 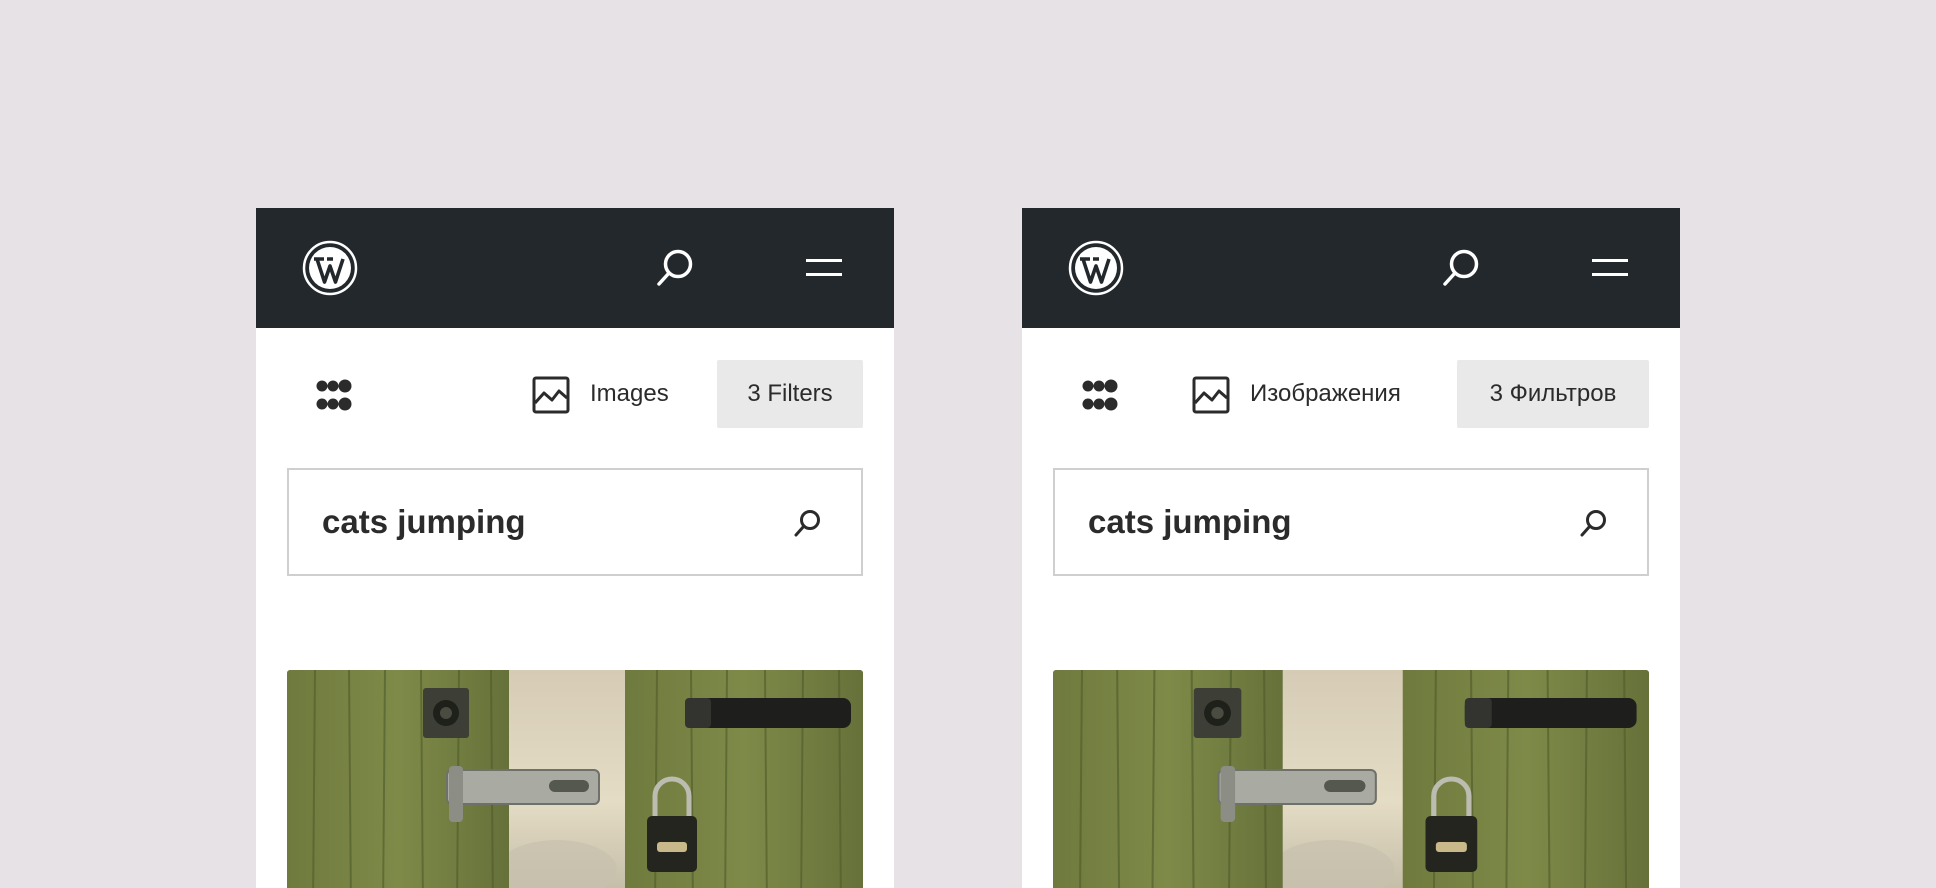 What do you see at coordinates (575, 394) in the screenshot?
I see `media-toolbar: Images 3 Filters` at bounding box center [575, 394].